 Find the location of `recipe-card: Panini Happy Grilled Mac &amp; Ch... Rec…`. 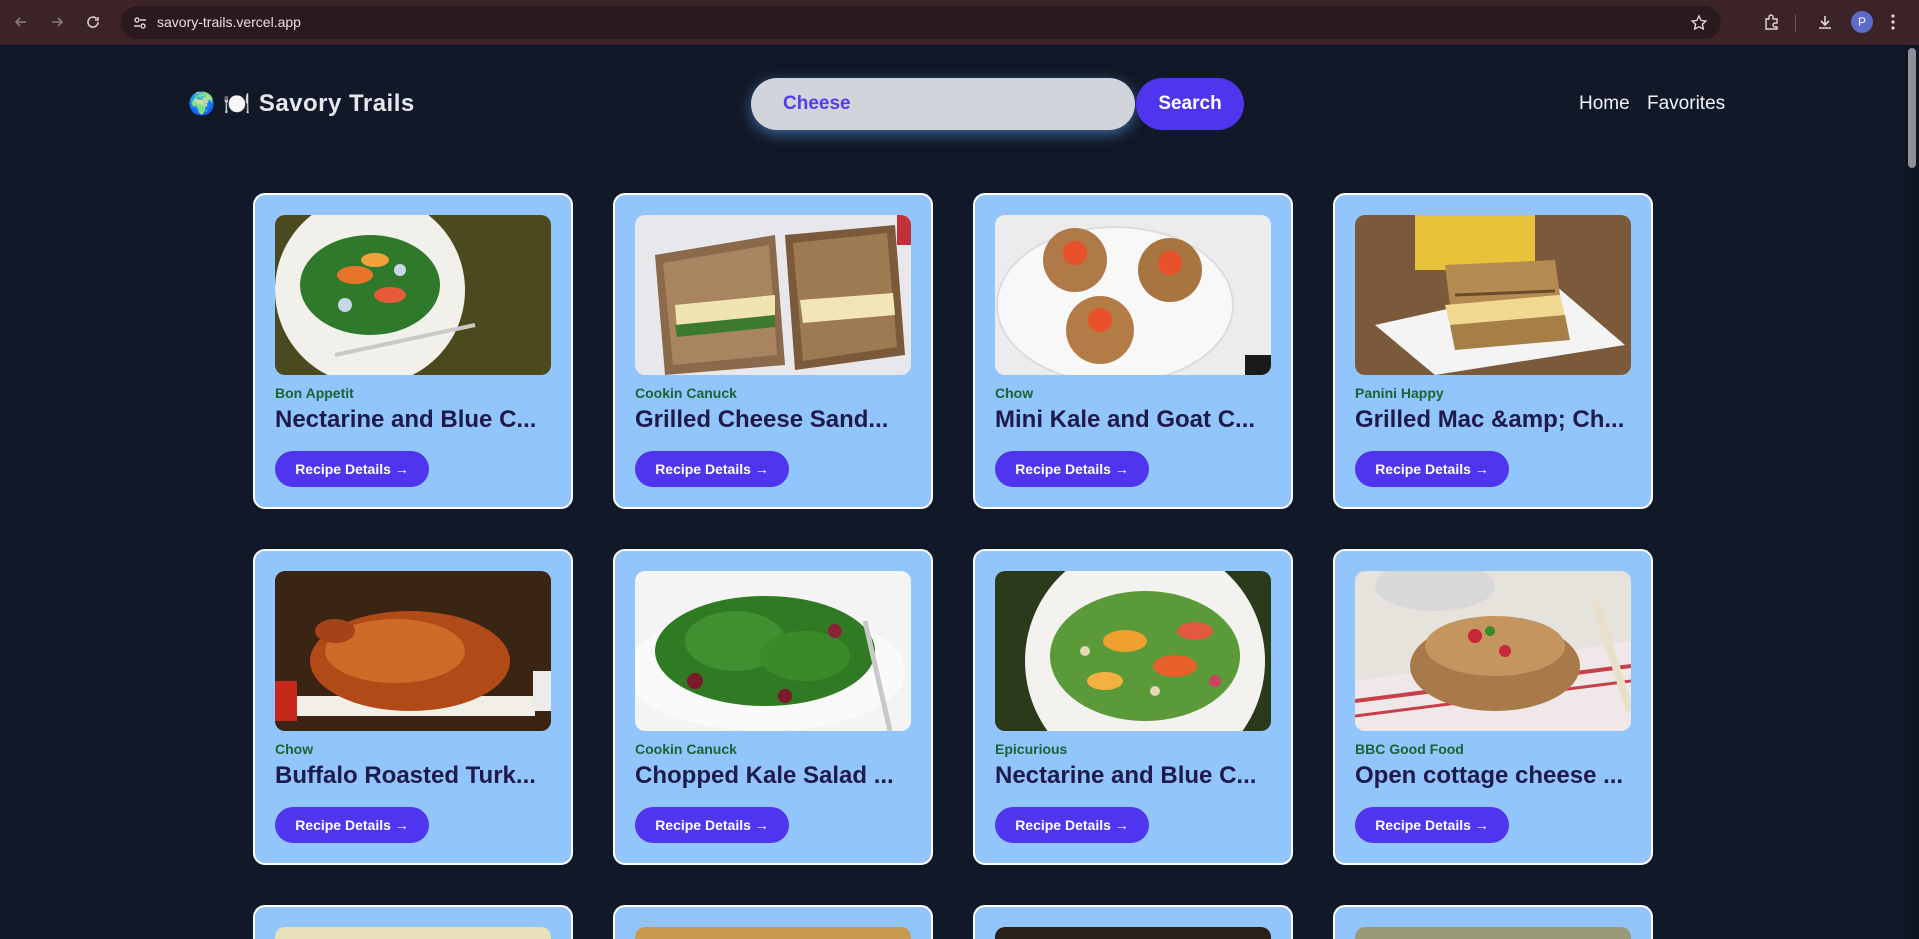

recipe-card: Panini Happy Grilled Mac &amp; Ch... Rec… is located at coordinates (1493, 351).